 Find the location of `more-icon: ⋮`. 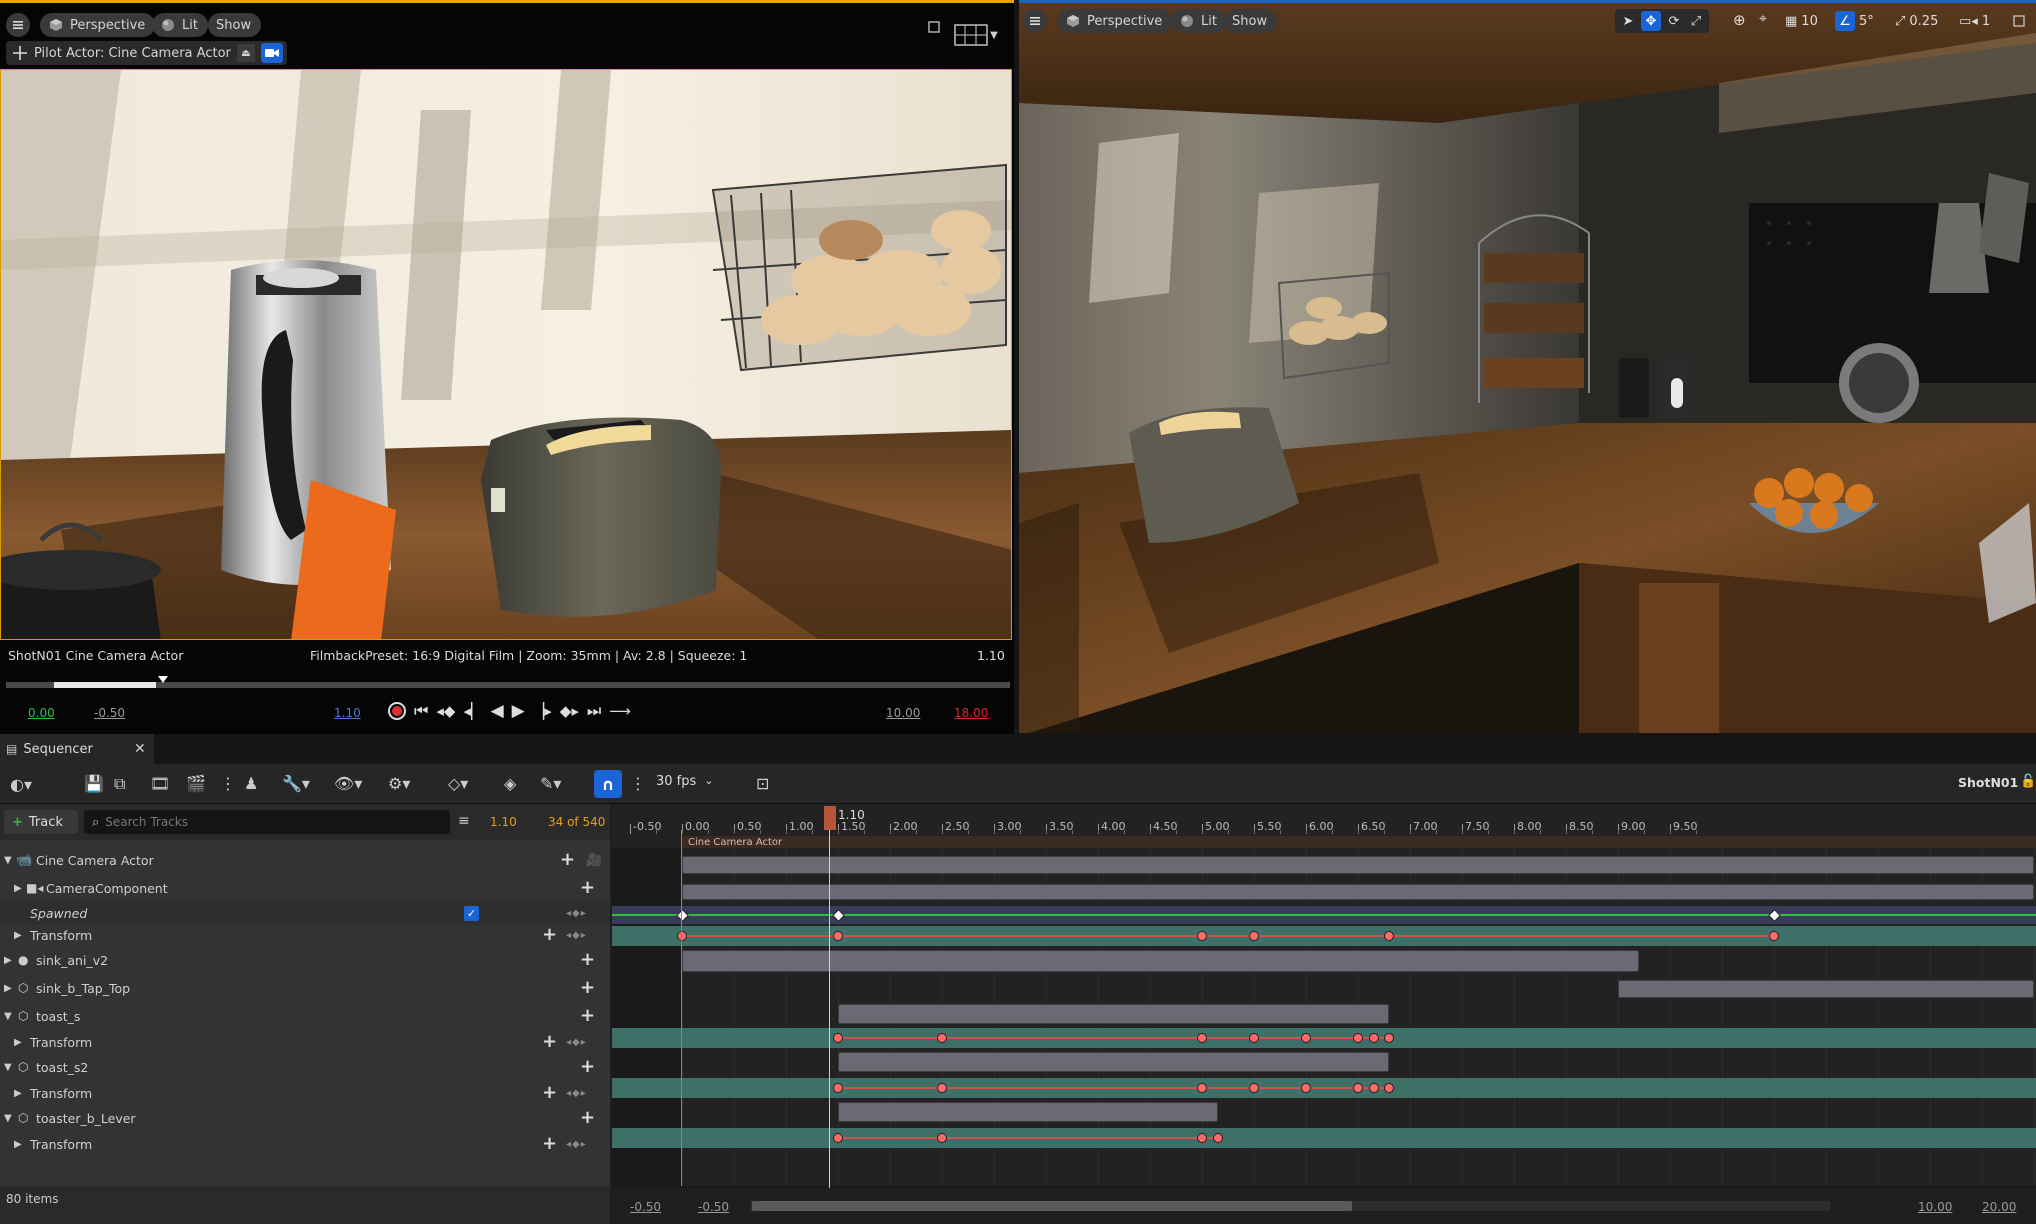

more-icon: ⋮ is located at coordinates (228, 783).